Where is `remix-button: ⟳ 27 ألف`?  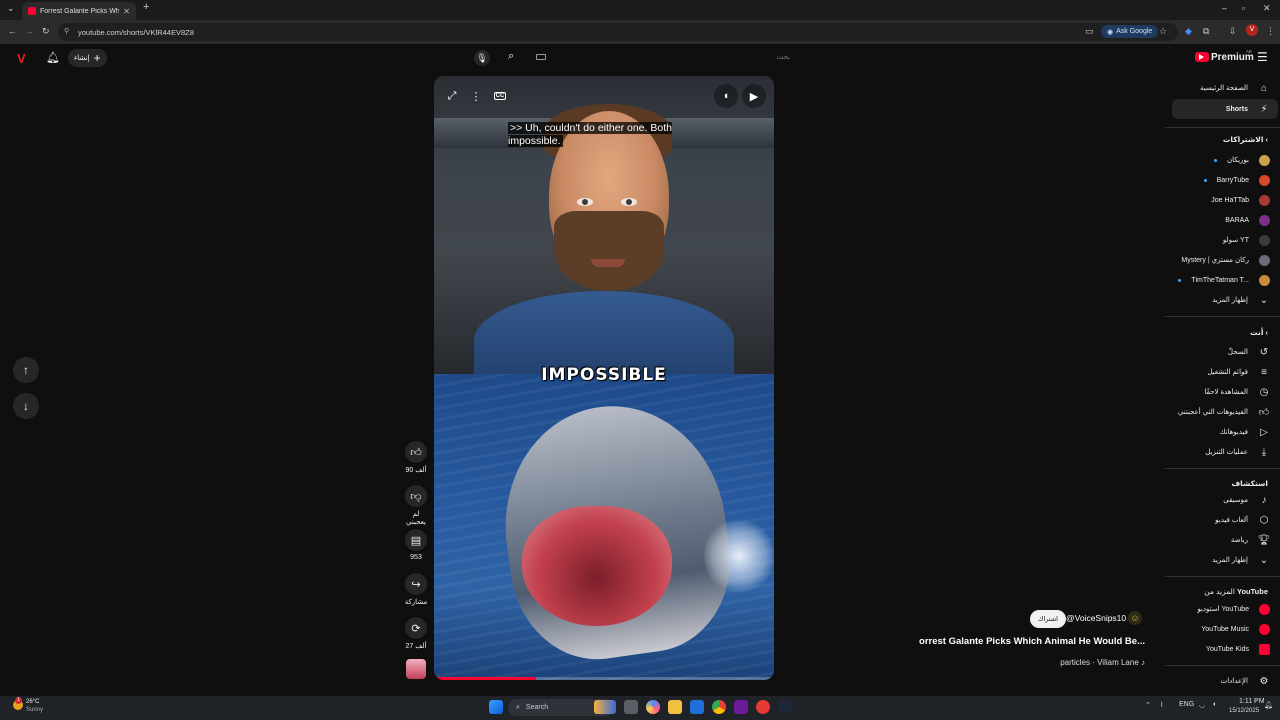
remix-button: ⟳ 27 ألف is located at coordinates (416, 633).